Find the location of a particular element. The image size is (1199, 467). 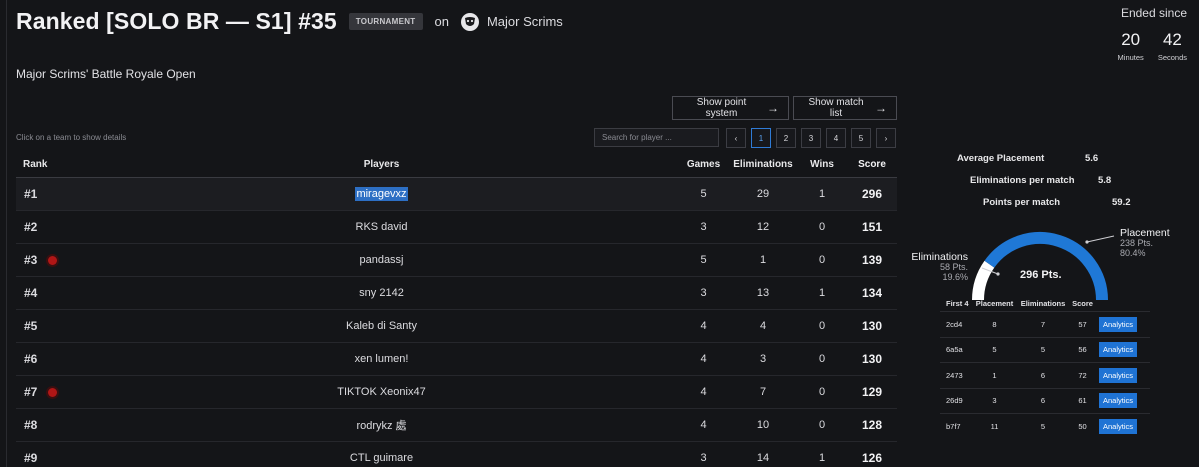

page-button-4: 4 is located at coordinates (836, 138).